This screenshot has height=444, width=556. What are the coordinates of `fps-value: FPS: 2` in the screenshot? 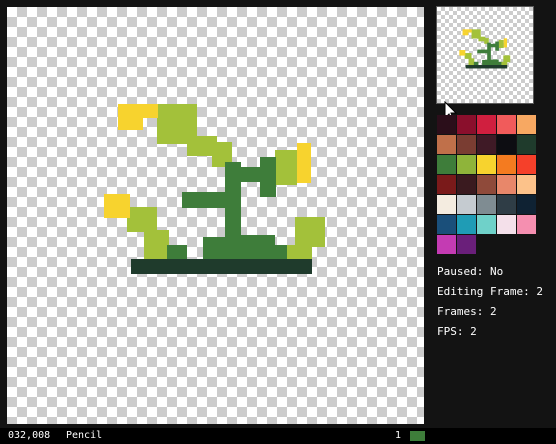 It's located at (457, 331).